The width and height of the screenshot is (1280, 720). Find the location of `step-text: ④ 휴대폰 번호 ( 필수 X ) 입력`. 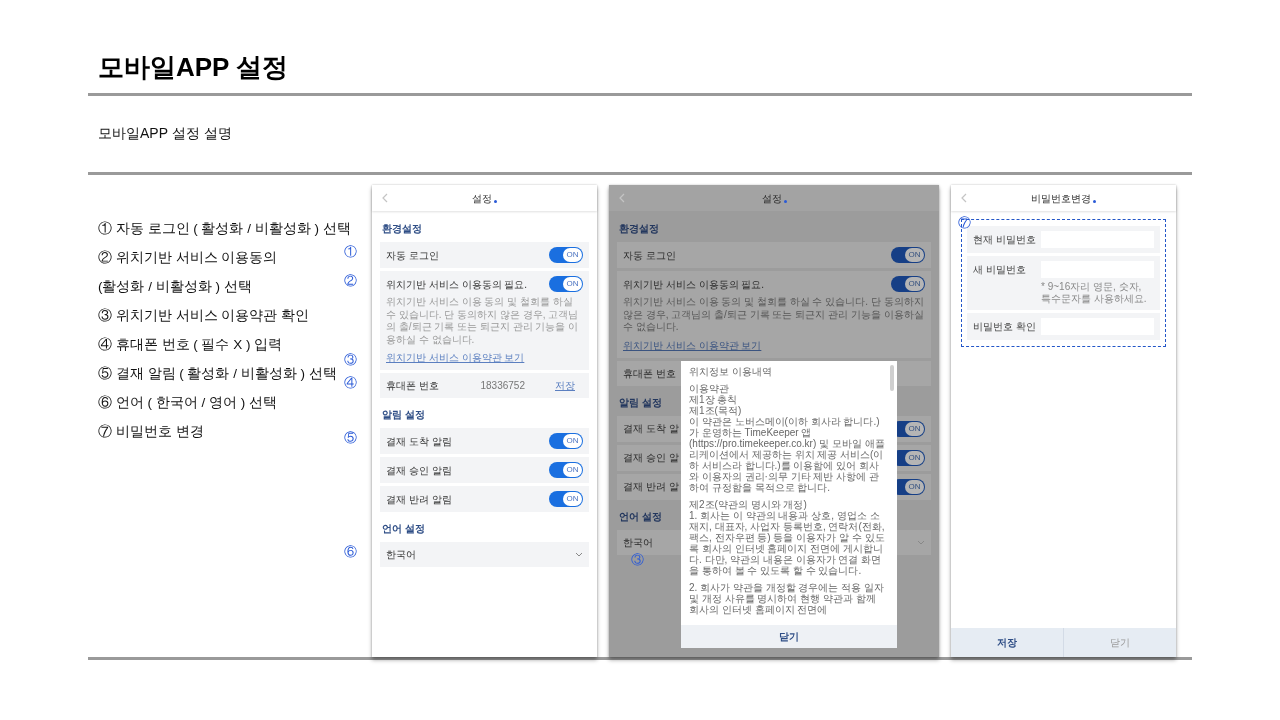

step-text: ④ 휴대폰 번호 ( 필수 X ) 입력 is located at coordinates (191, 345).